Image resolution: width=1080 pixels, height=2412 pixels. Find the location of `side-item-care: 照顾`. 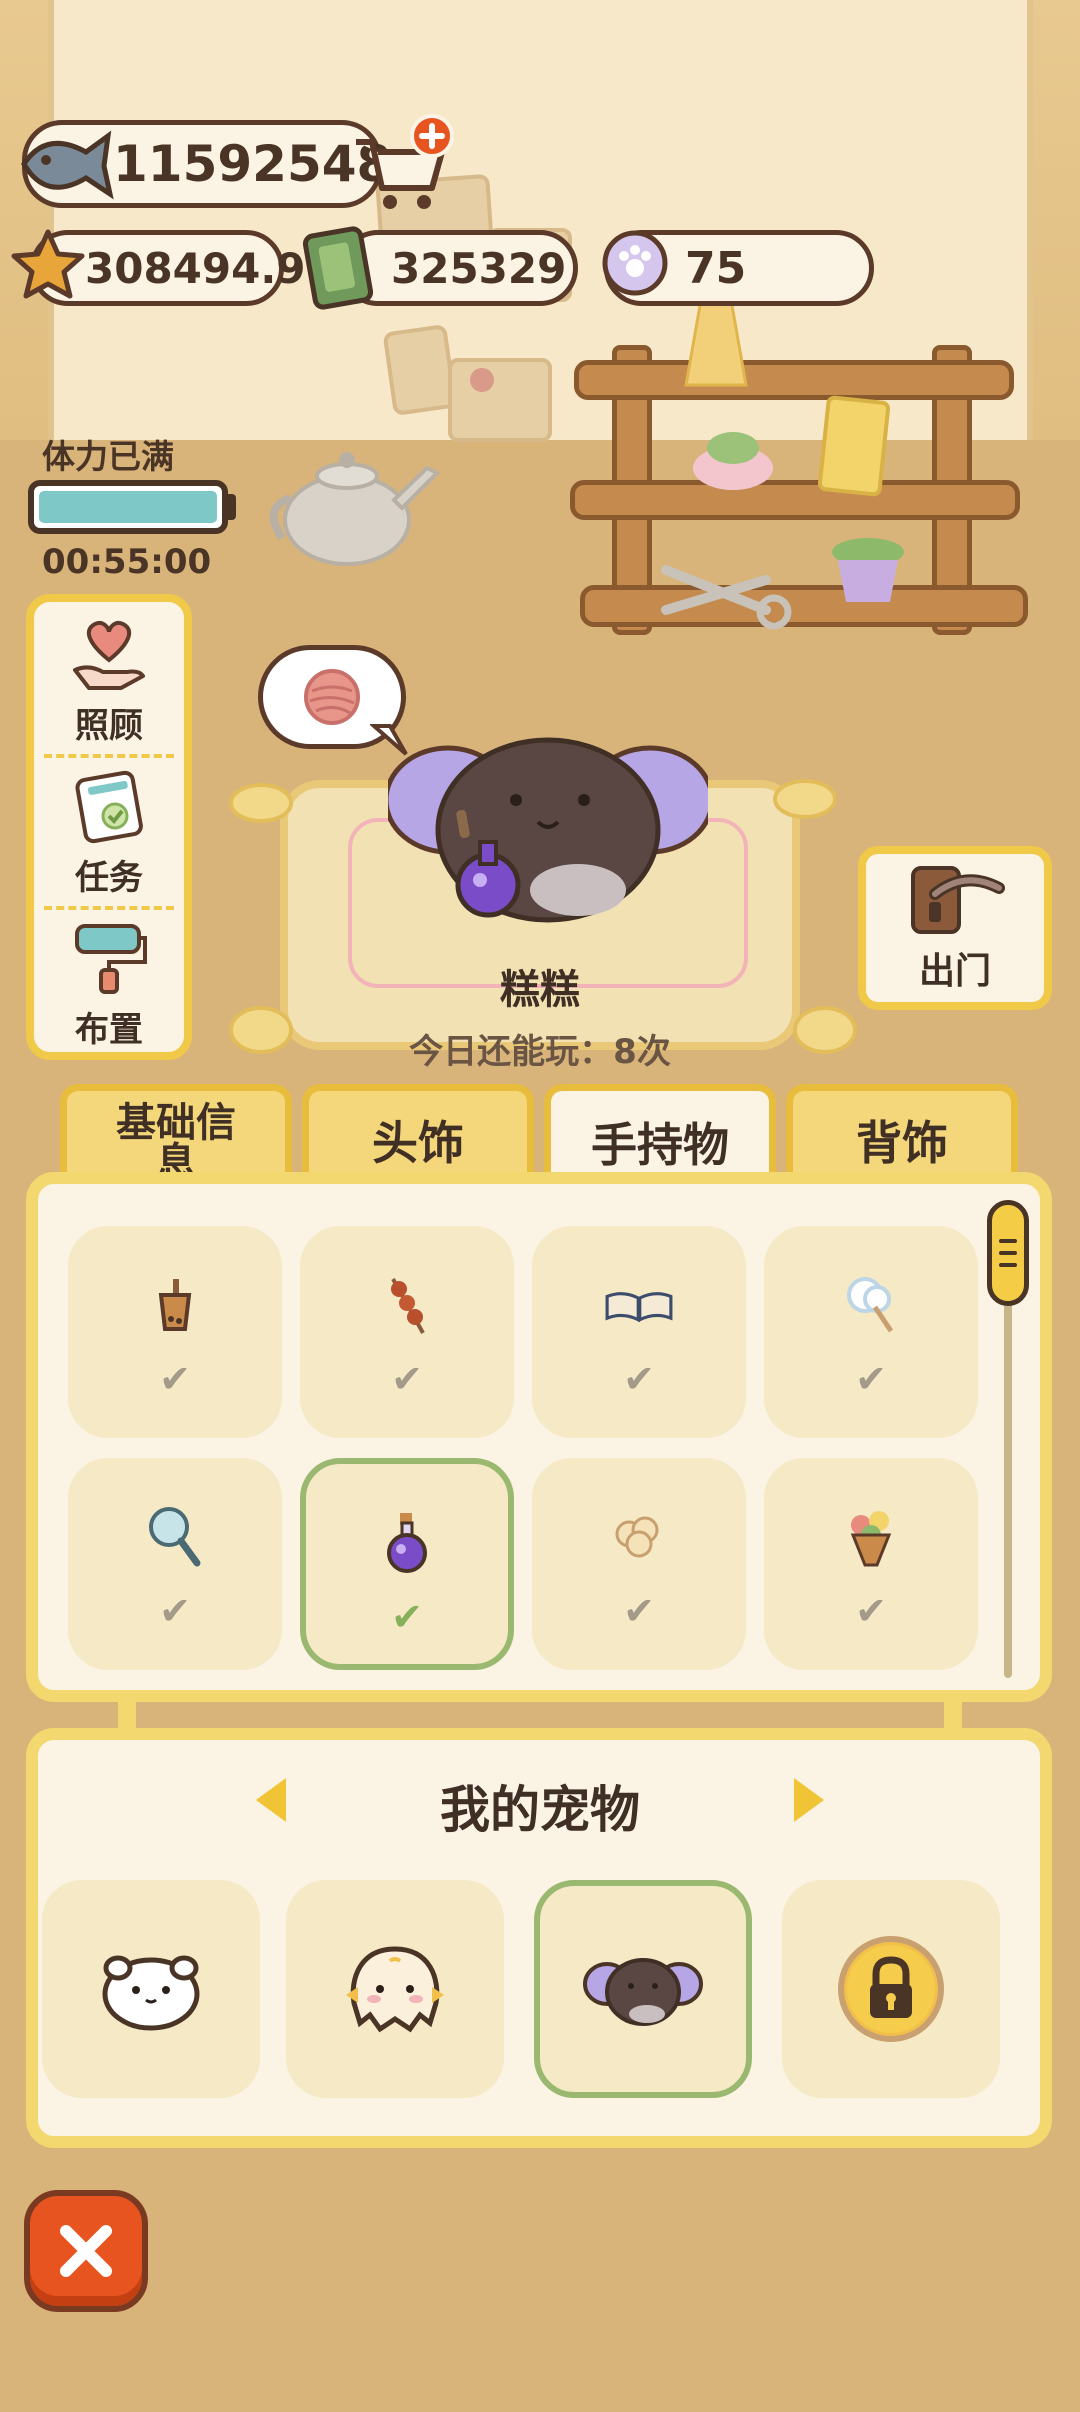

side-item-care: 照顾 is located at coordinates (109, 689).